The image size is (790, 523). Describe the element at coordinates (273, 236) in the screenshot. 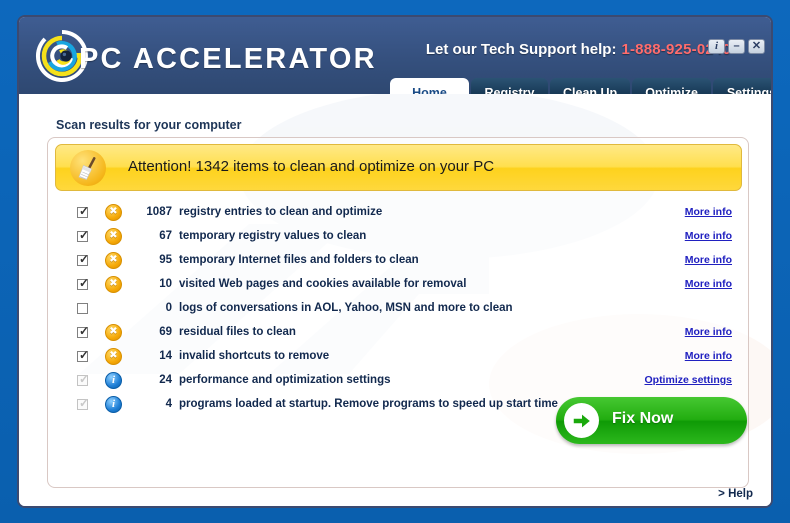

I see `result-description: temporary registry values to clean` at that location.